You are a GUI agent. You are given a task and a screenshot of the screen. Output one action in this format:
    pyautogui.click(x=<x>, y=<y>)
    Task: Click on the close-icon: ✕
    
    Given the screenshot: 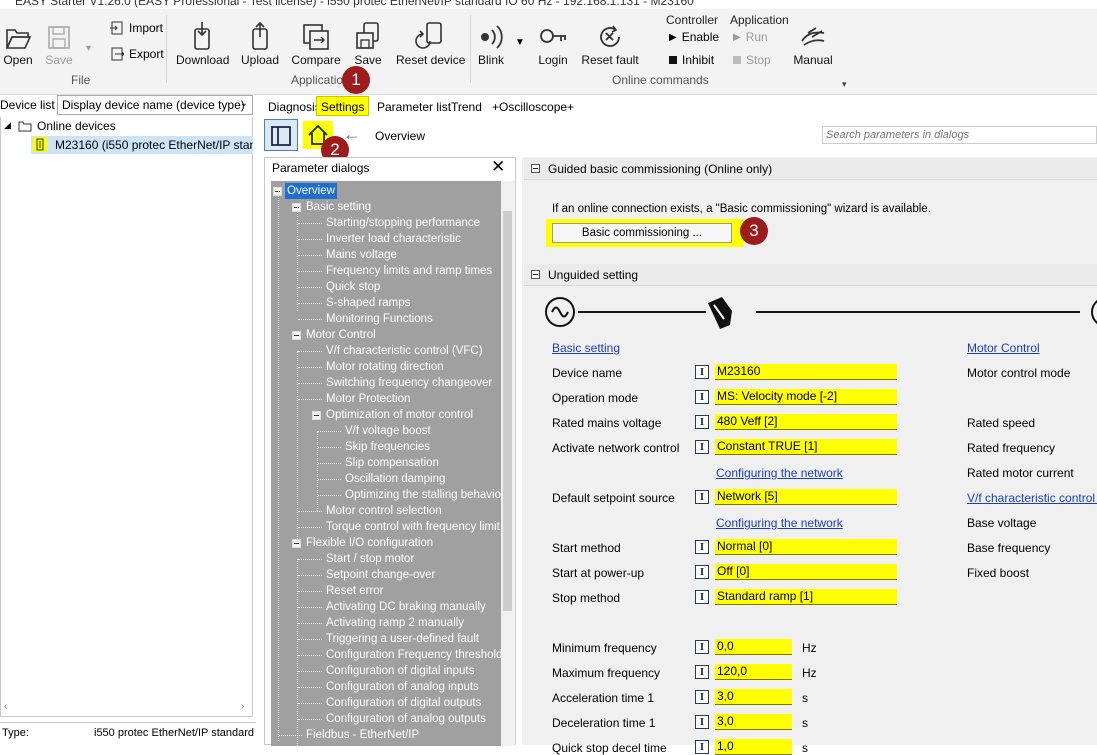 What is the action you would take?
    pyautogui.click(x=498, y=167)
    